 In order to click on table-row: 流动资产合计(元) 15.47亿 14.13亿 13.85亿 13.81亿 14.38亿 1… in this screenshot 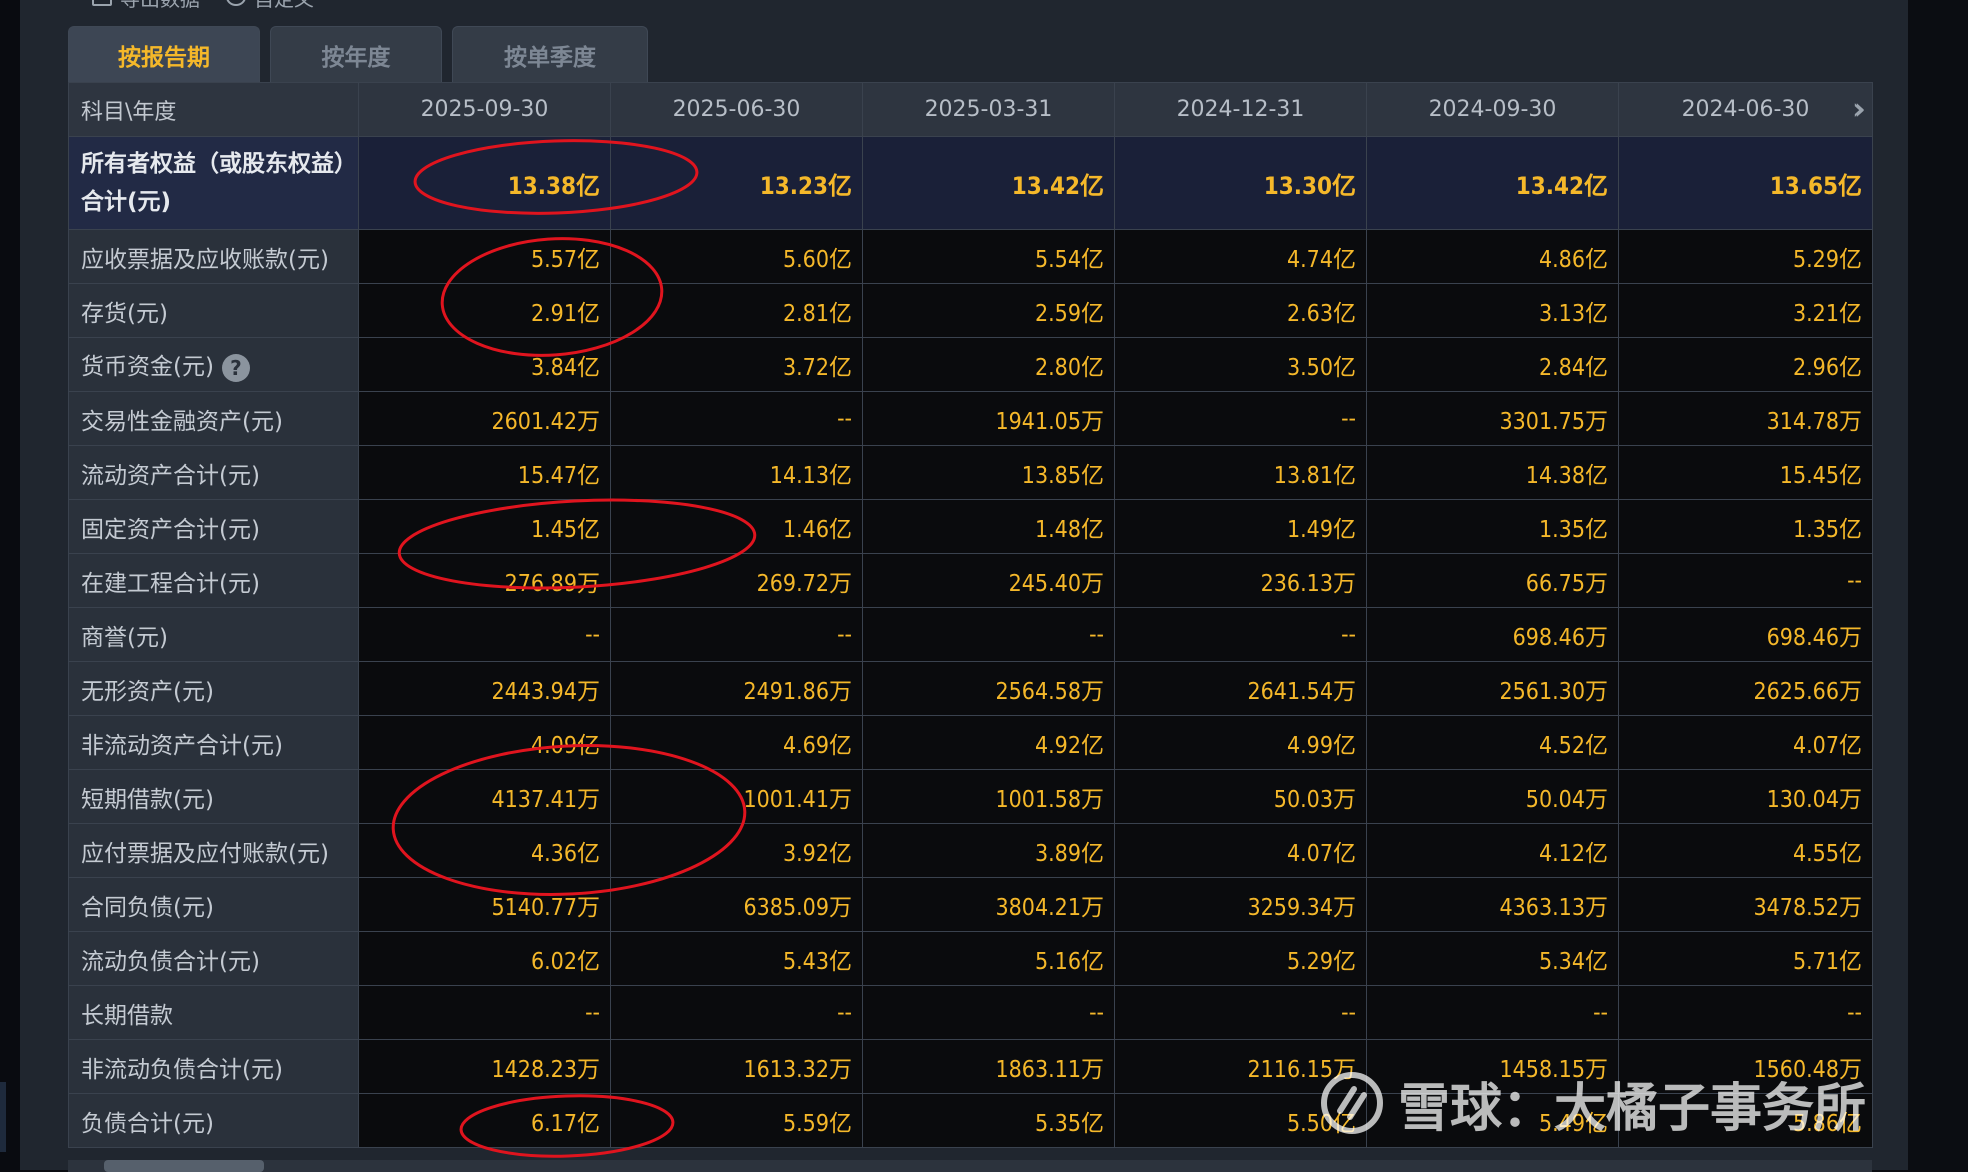, I will do `click(970, 472)`.